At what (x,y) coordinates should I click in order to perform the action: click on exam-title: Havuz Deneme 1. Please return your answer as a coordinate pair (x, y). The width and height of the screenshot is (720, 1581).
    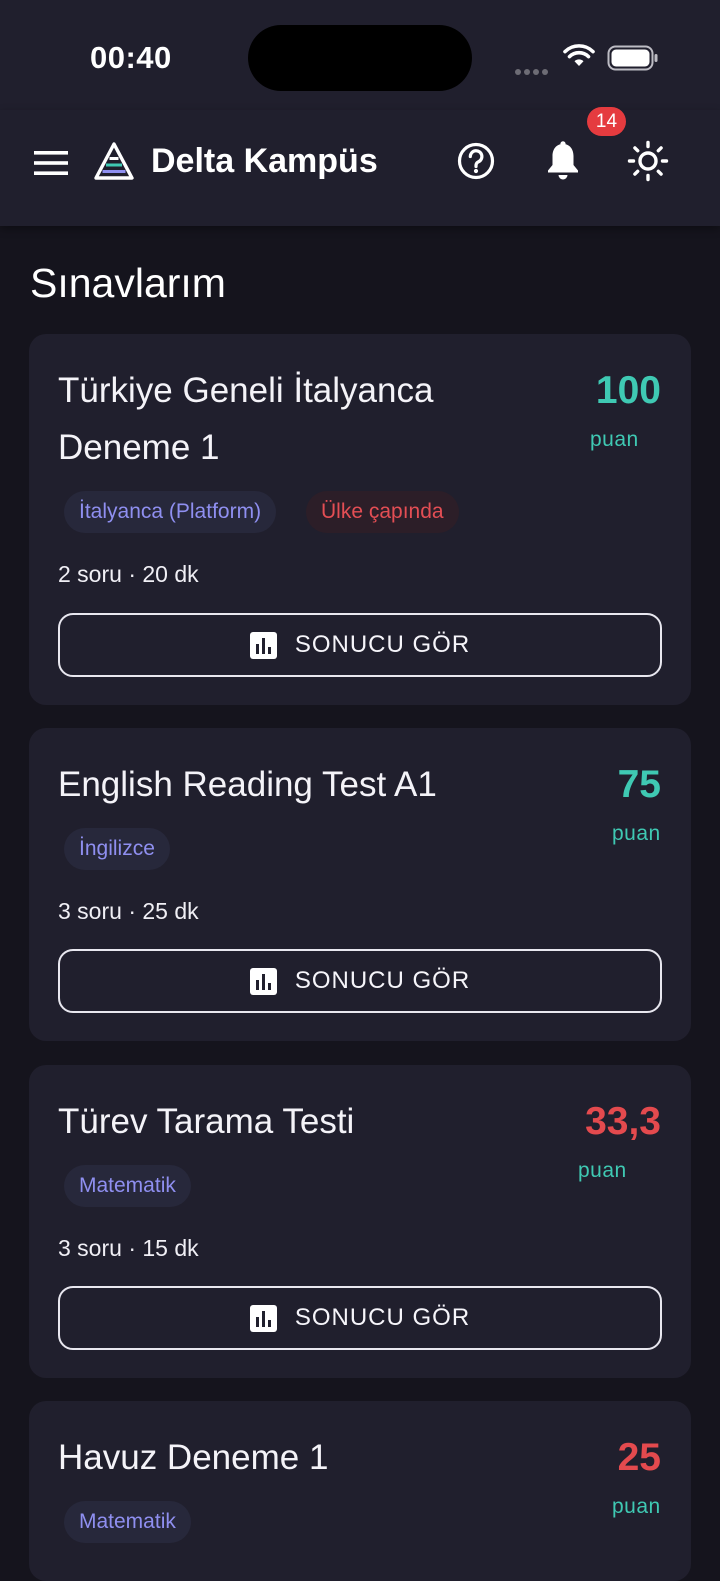
    Looking at the image, I should click on (193, 1457).